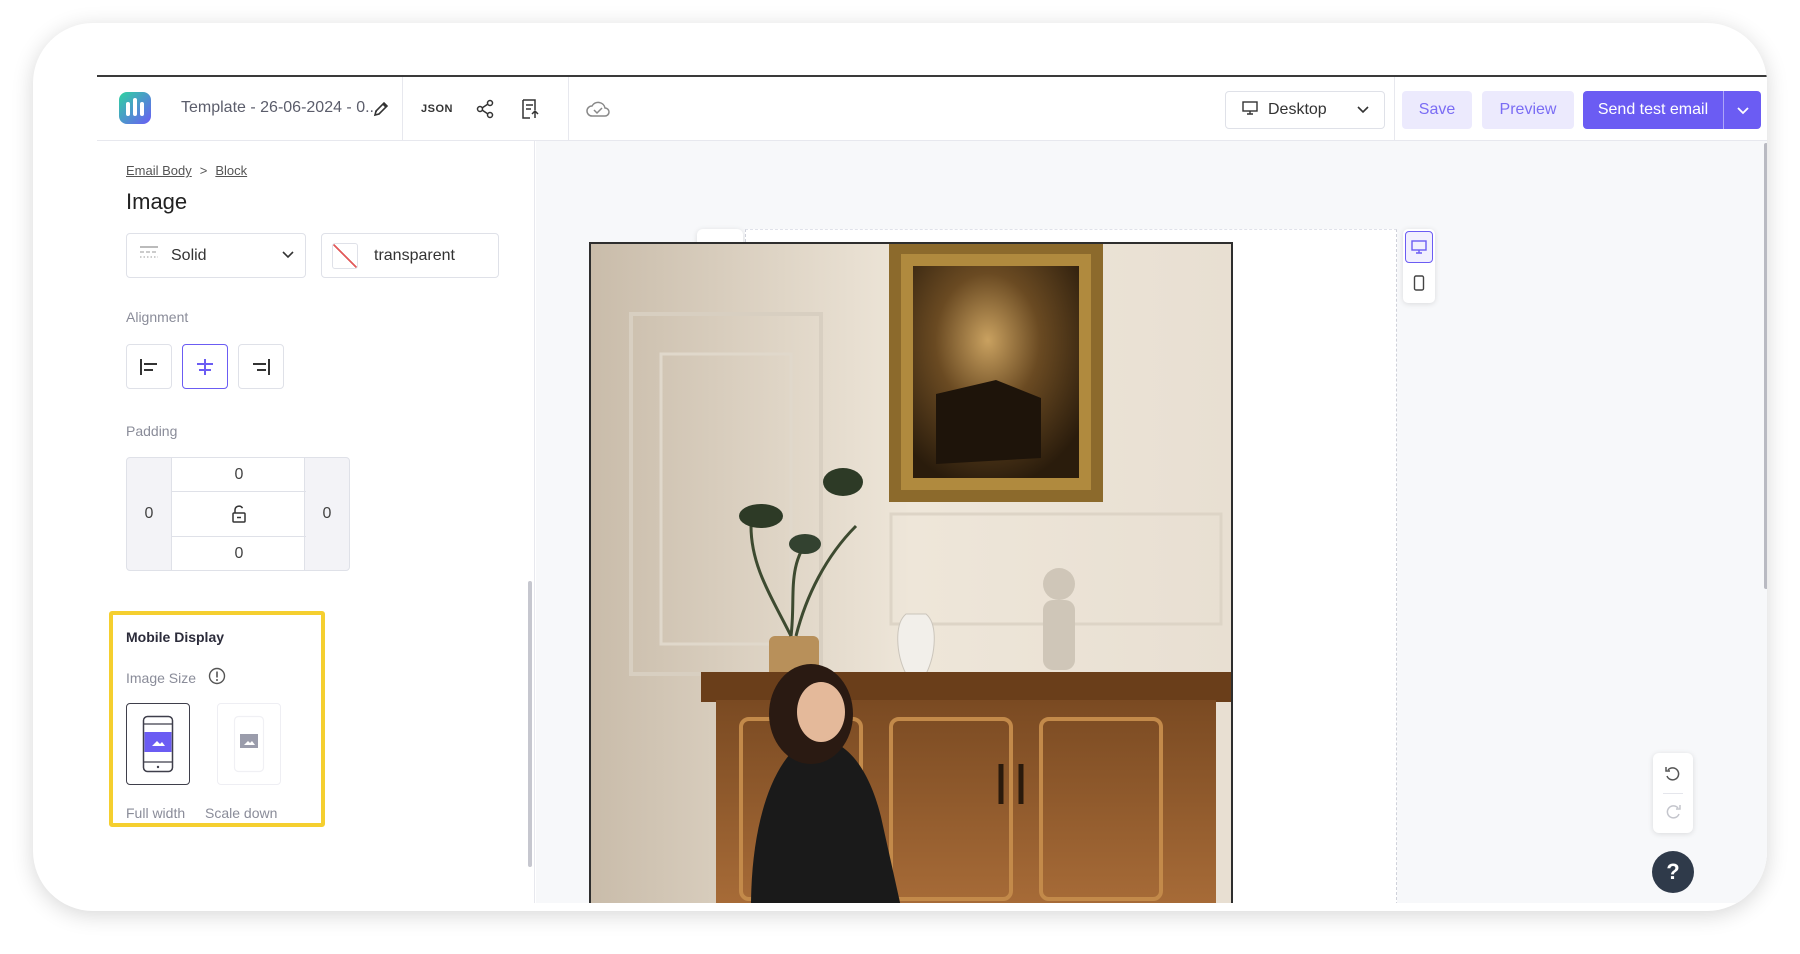 Image resolution: width=1800 pixels, height=954 pixels. What do you see at coordinates (216, 255) in the screenshot?
I see `border-style-select: Solid` at bounding box center [216, 255].